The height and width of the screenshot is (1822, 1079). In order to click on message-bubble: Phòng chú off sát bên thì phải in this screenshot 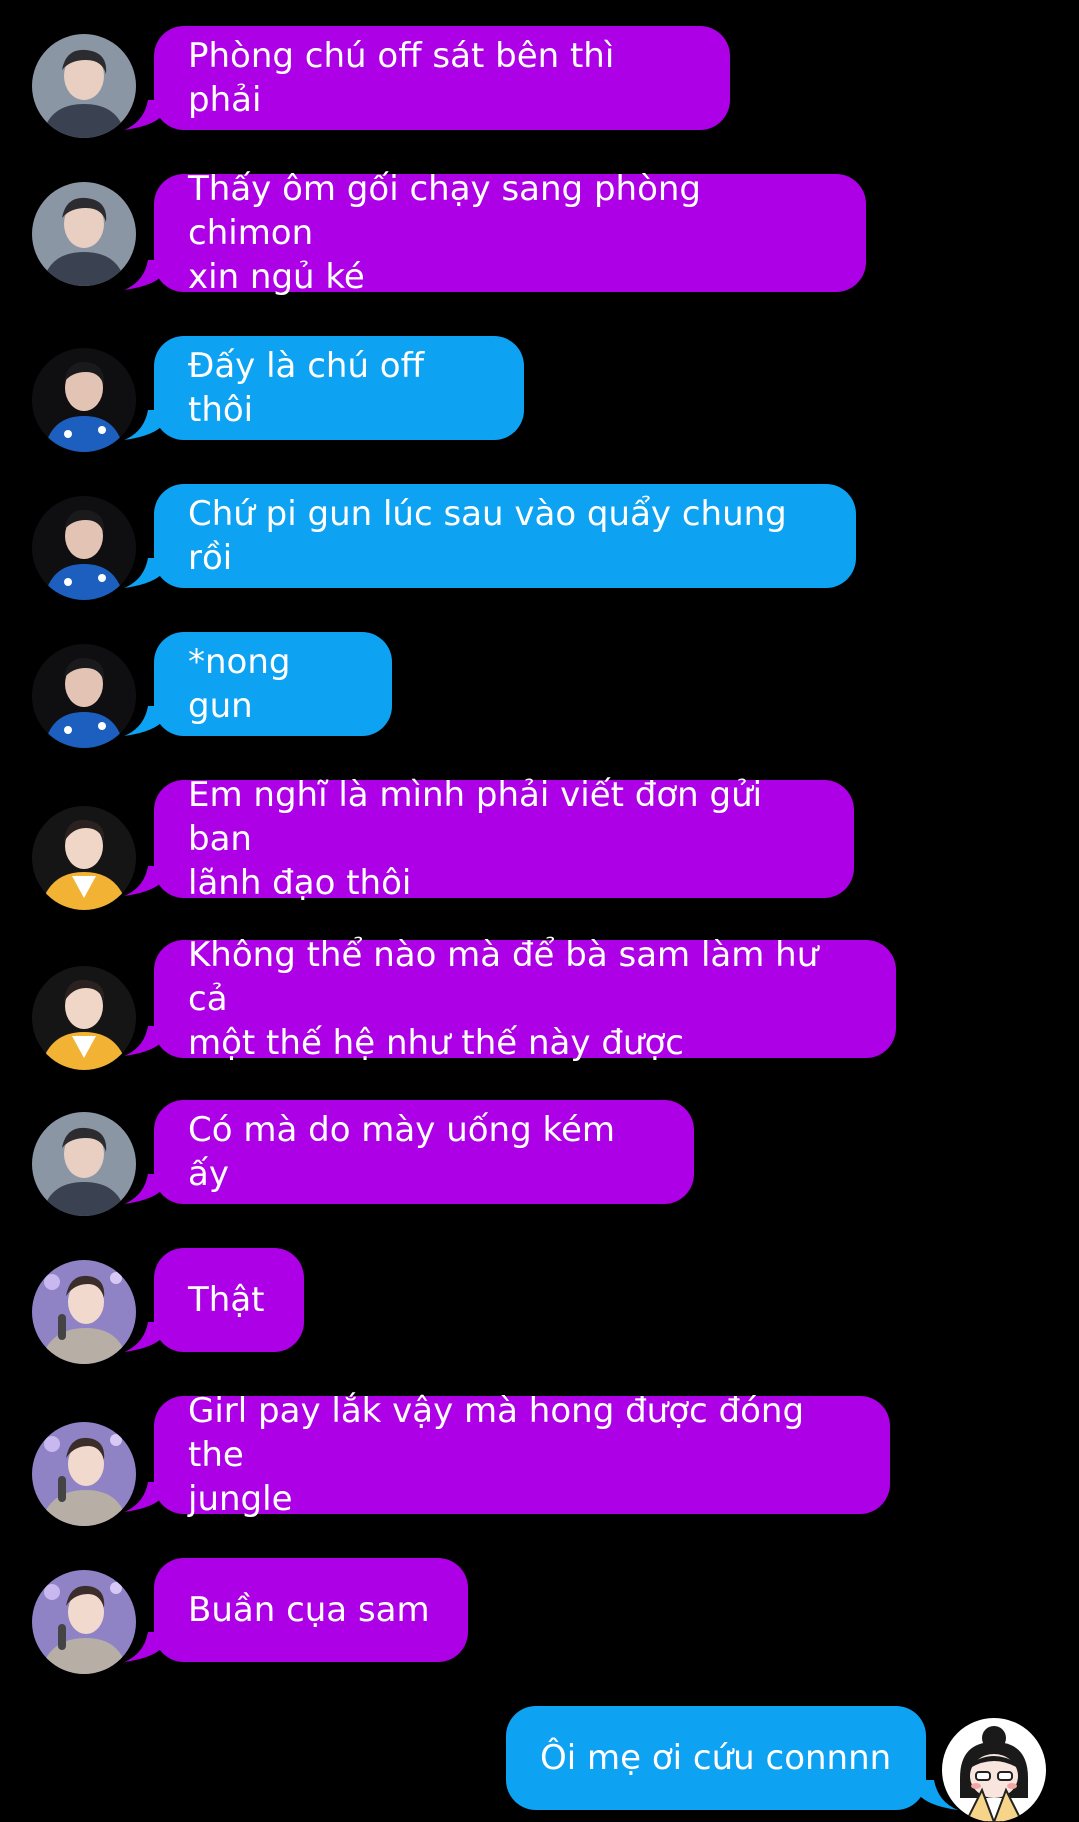, I will do `click(442, 78)`.